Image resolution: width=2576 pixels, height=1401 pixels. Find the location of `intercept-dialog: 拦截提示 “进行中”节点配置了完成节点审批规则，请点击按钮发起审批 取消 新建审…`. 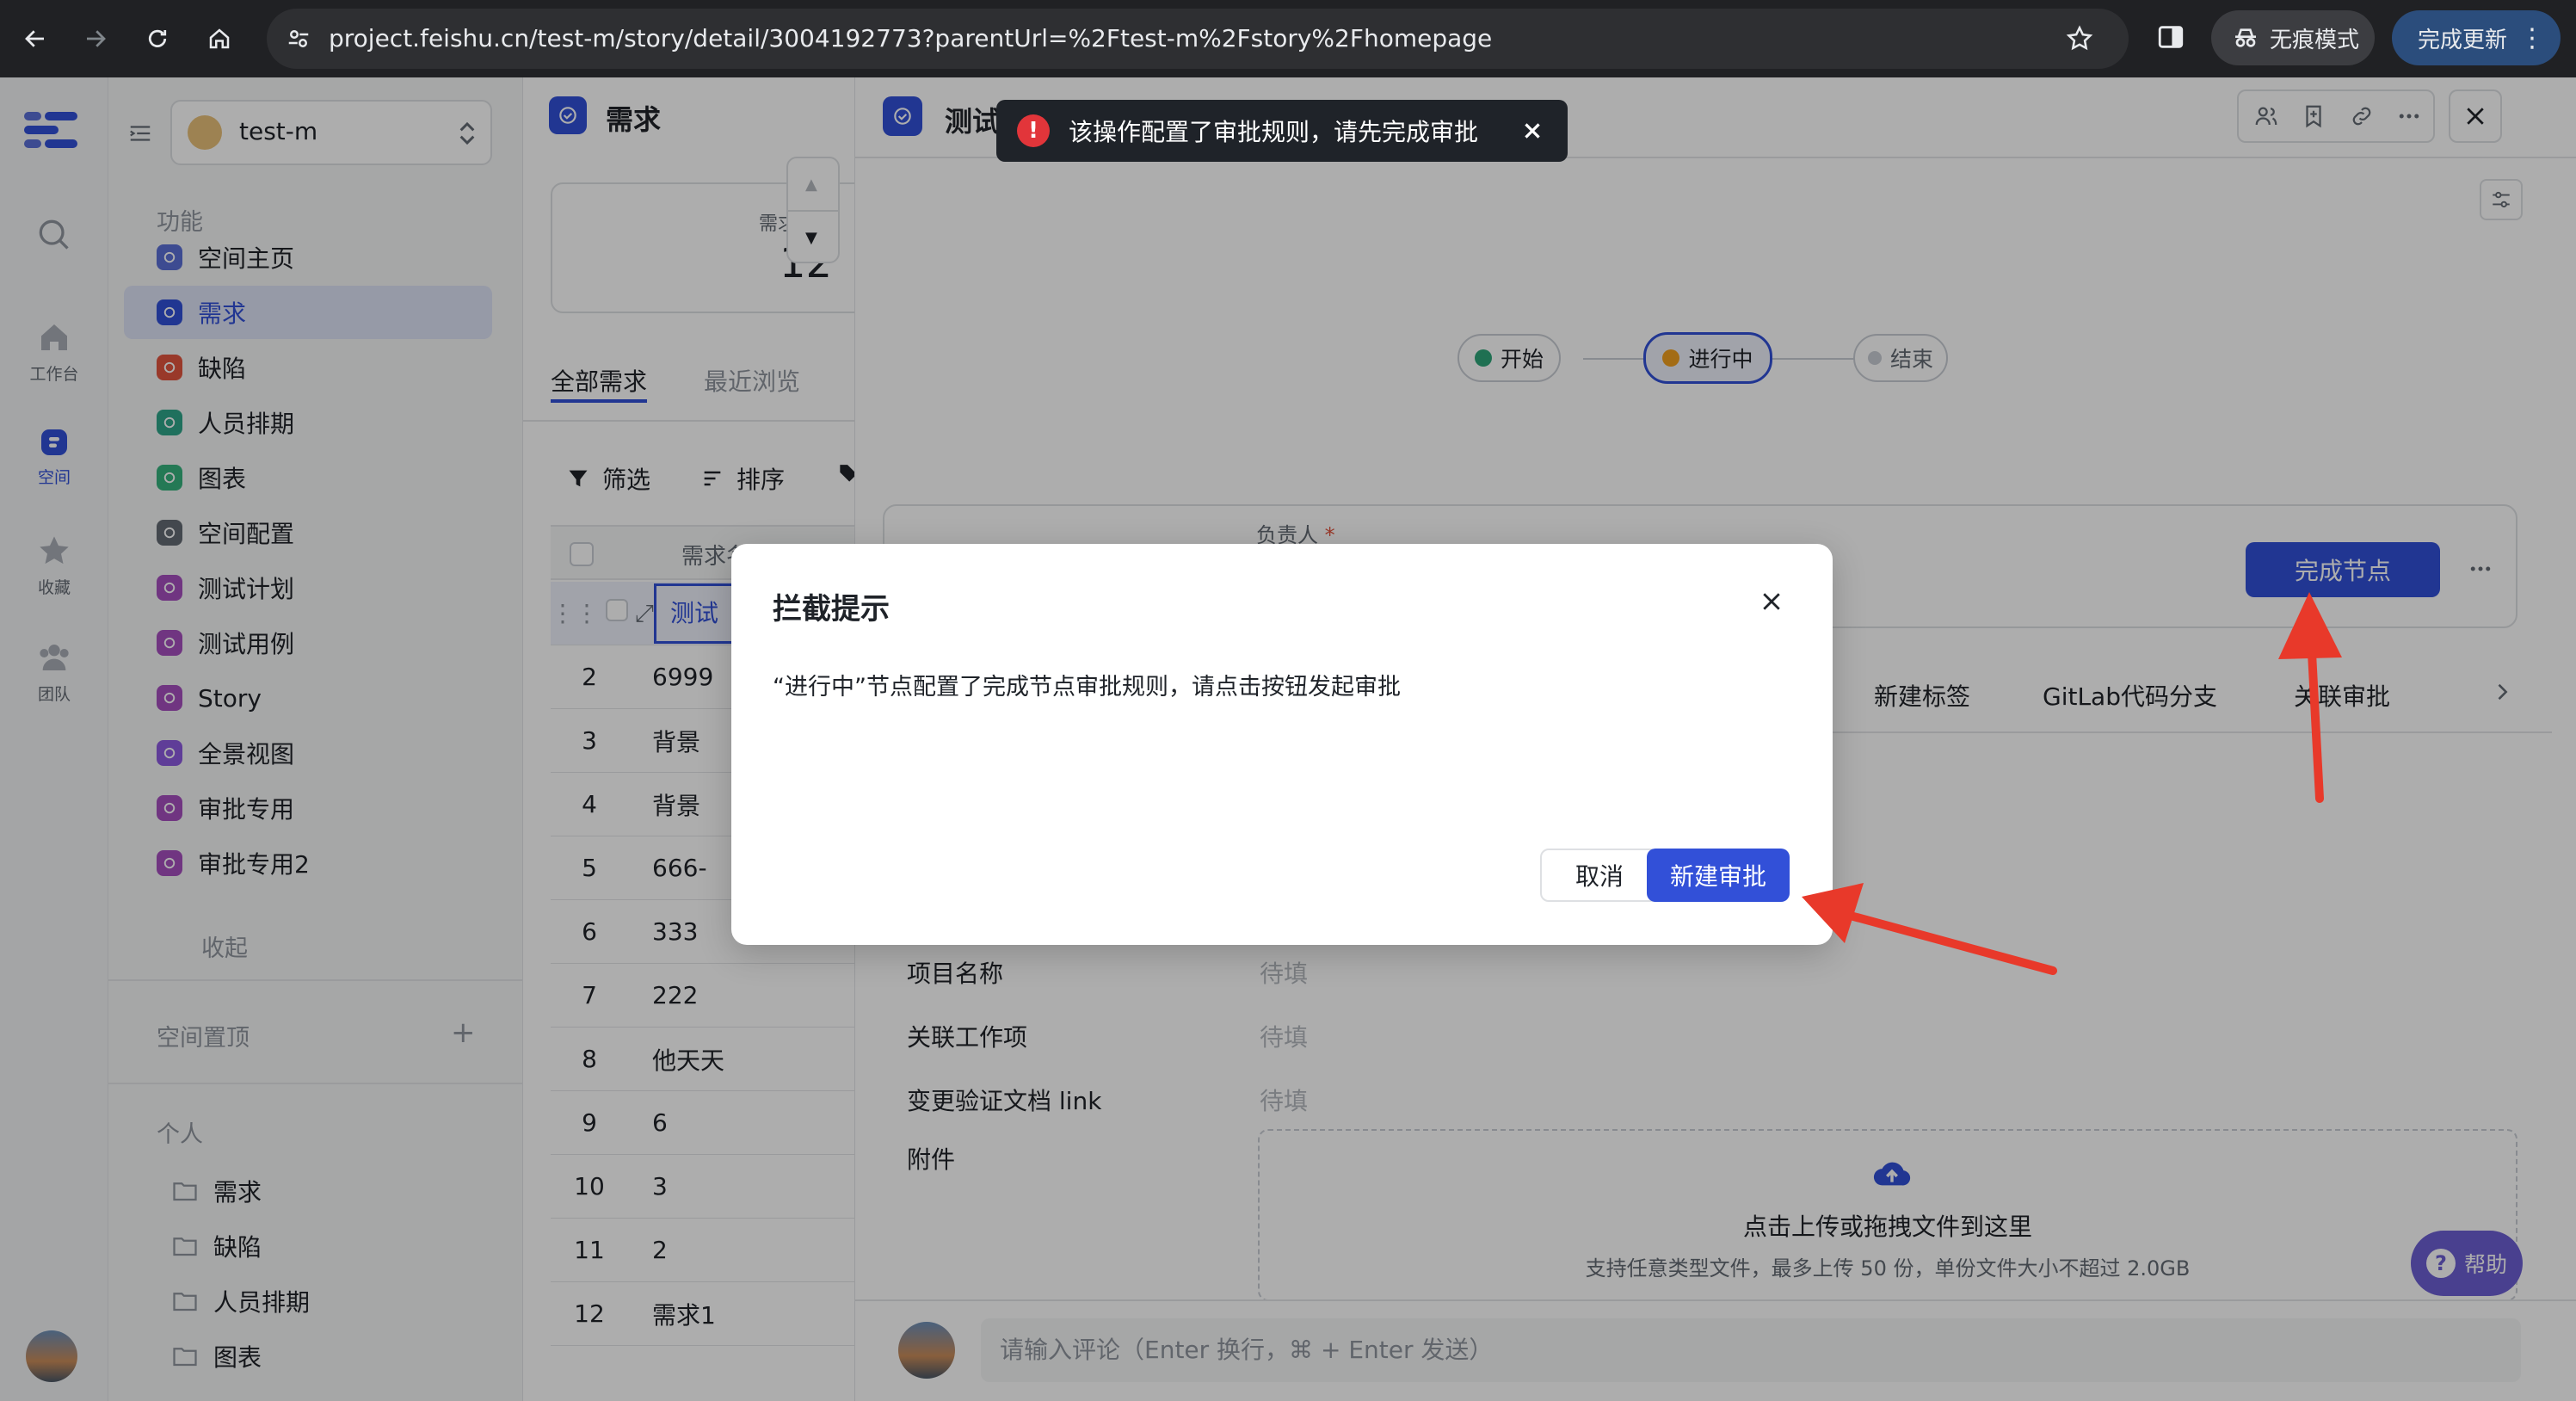

intercept-dialog: 拦截提示 “进行中”节点配置了完成节点审批规则，请点击按钮发起审批 取消 新建审… is located at coordinates (1282, 744).